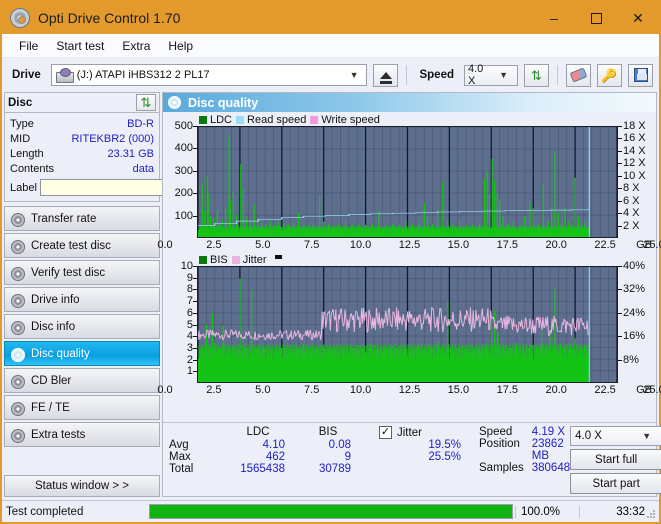  Describe the element at coordinates (328, 432) in the screenshot. I see `stats-header-bis: BIS` at that location.